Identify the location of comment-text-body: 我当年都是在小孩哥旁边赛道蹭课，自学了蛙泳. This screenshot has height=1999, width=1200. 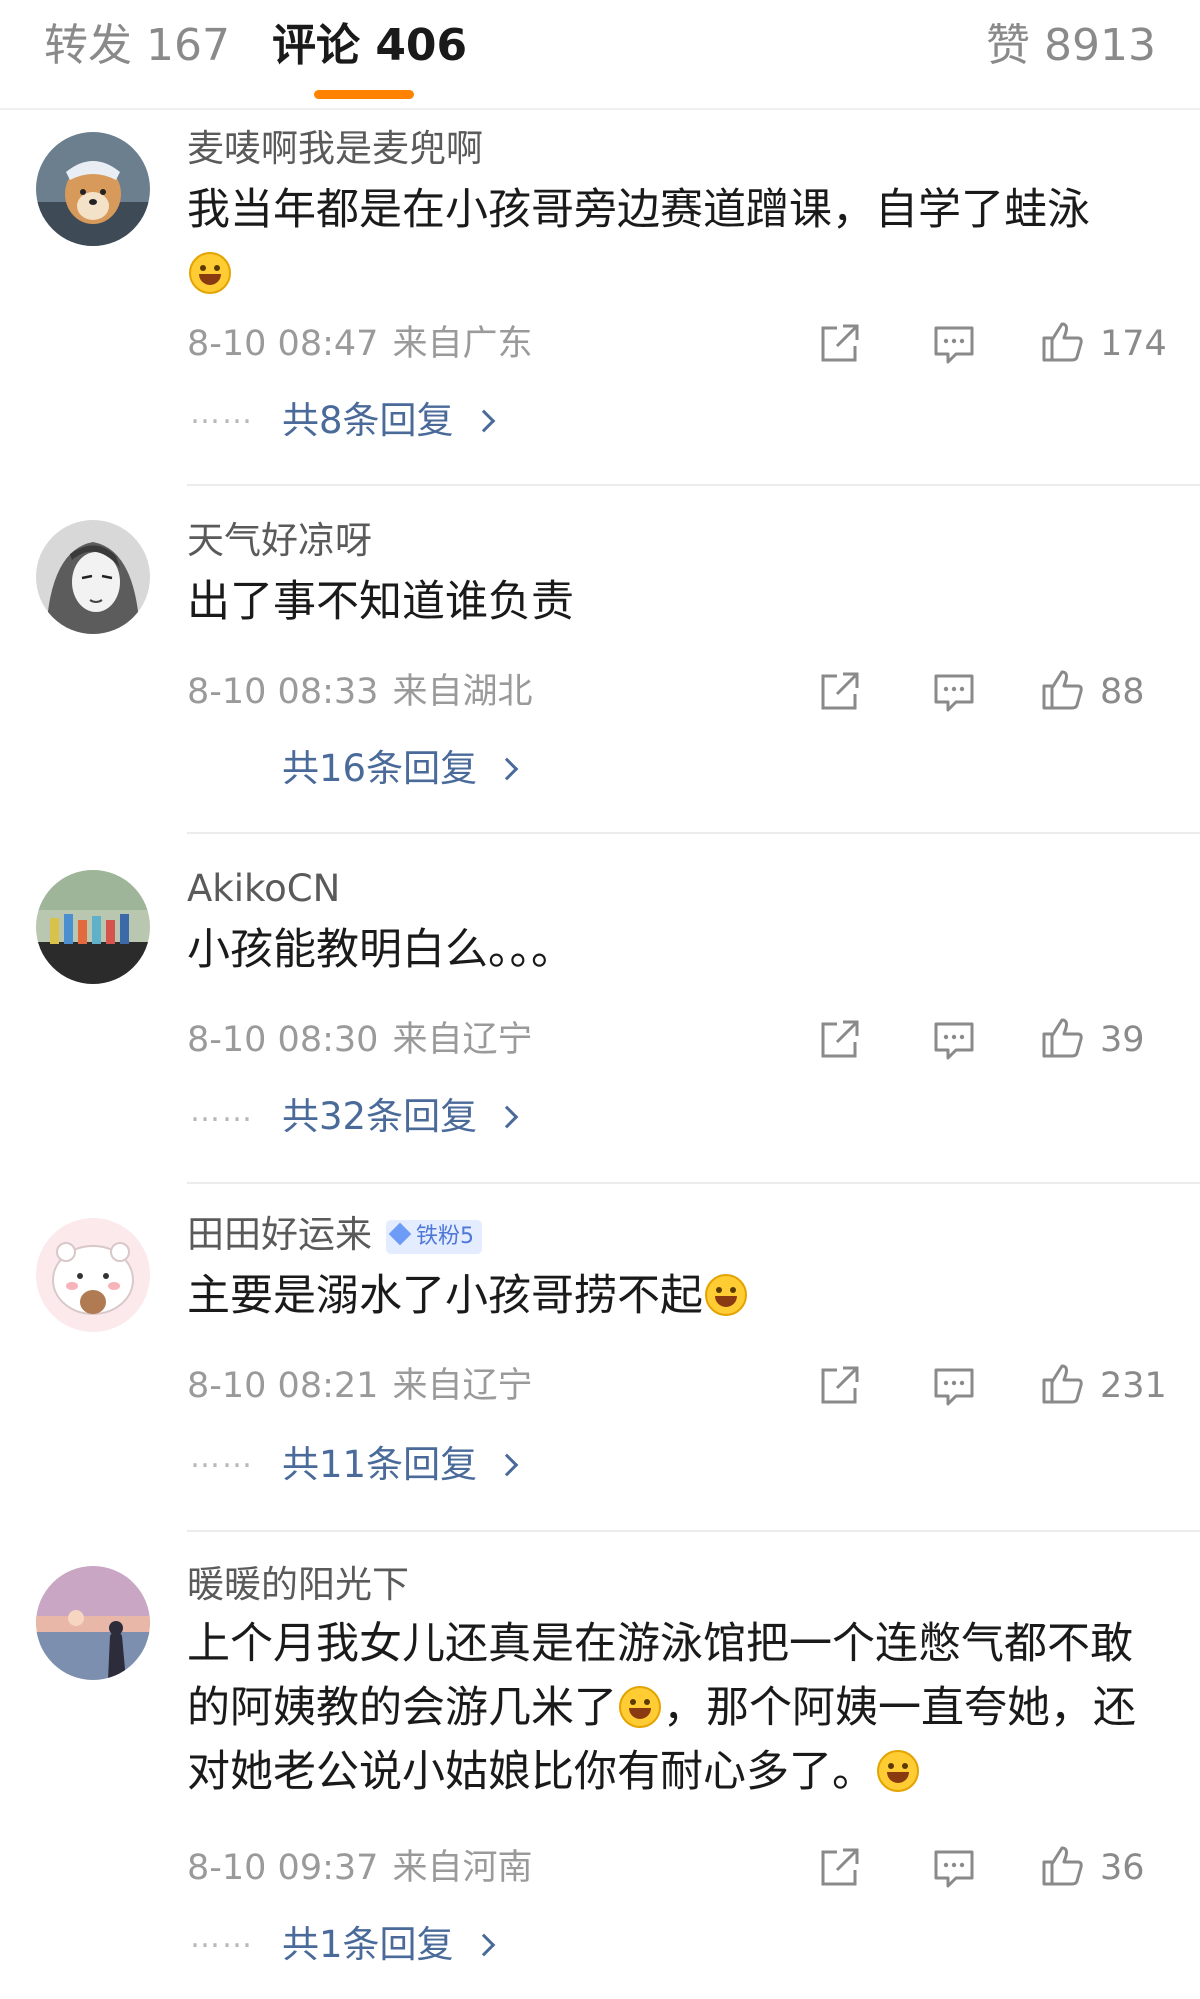
(638, 210).